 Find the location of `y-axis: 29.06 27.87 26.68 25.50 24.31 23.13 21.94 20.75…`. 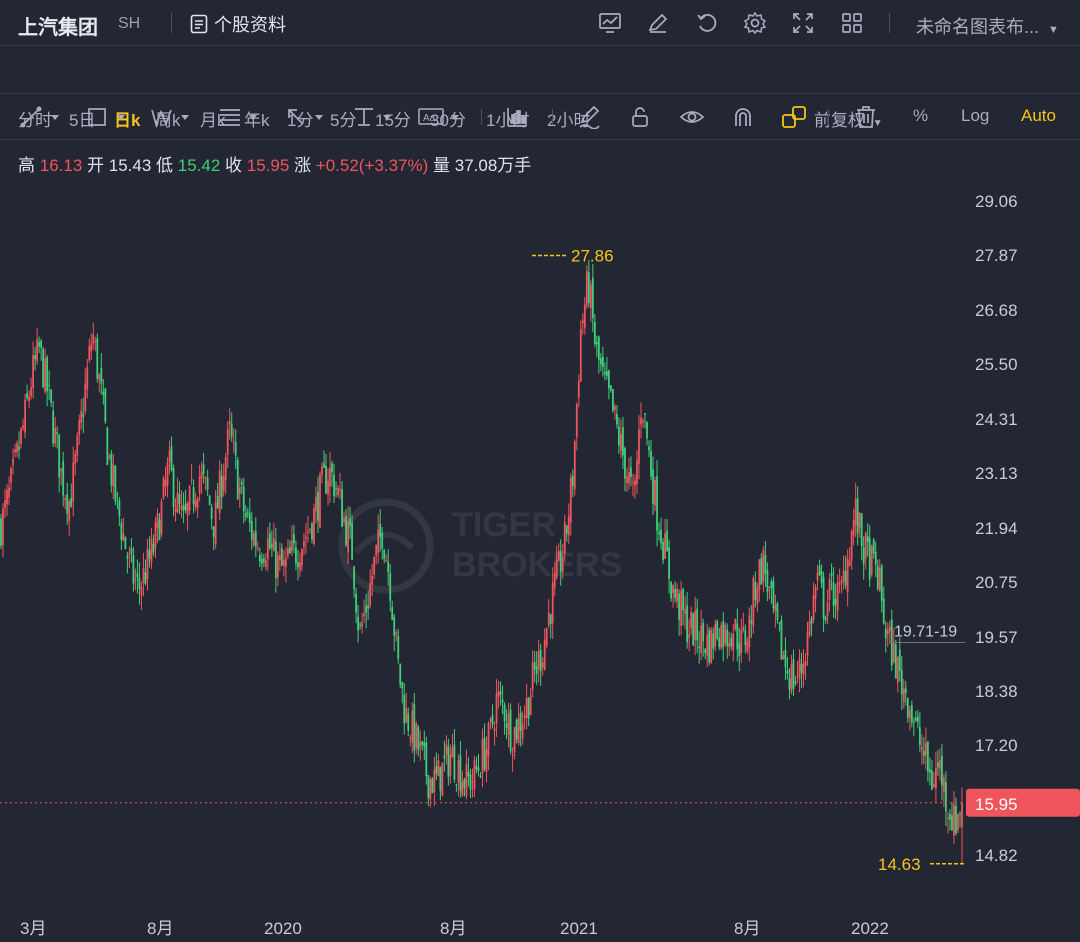

y-axis: 29.06 27.87 26.68 25.50 24.31 23.13 21.94 20.75… is located at coordinates (996, 528).